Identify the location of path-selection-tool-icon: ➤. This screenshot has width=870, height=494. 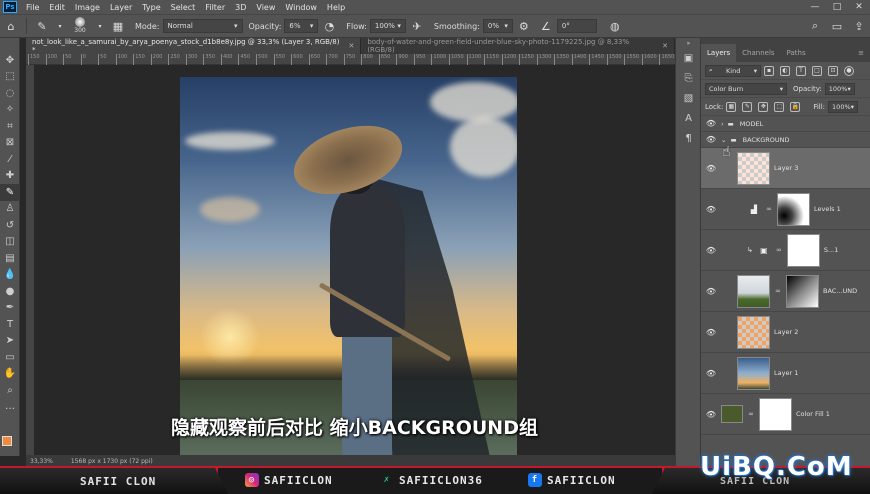
(10, 341).